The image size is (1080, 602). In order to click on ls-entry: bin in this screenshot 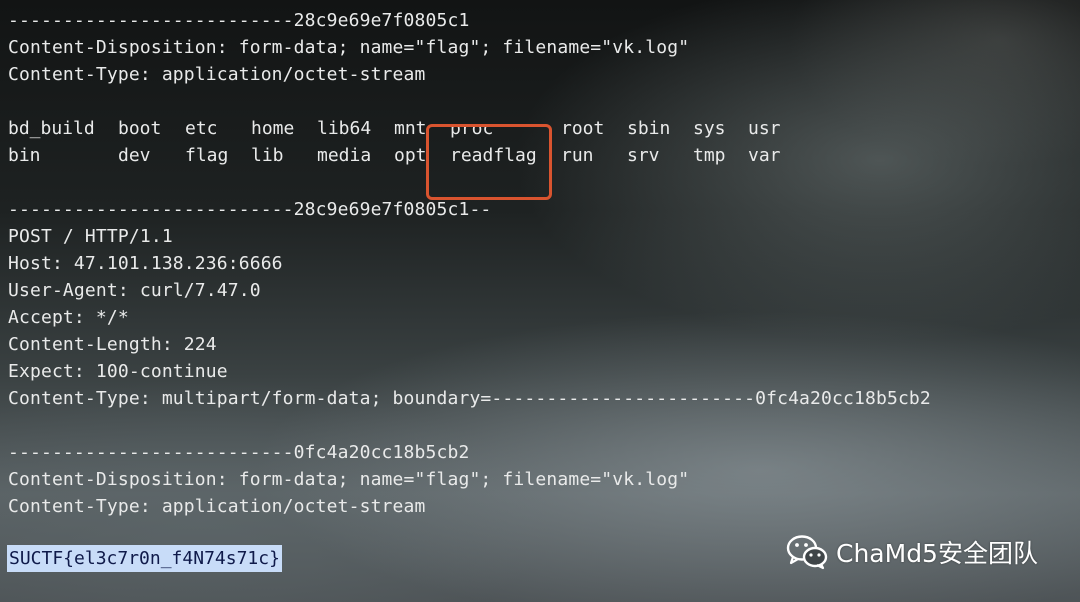, I will do `click(24, 155)`.